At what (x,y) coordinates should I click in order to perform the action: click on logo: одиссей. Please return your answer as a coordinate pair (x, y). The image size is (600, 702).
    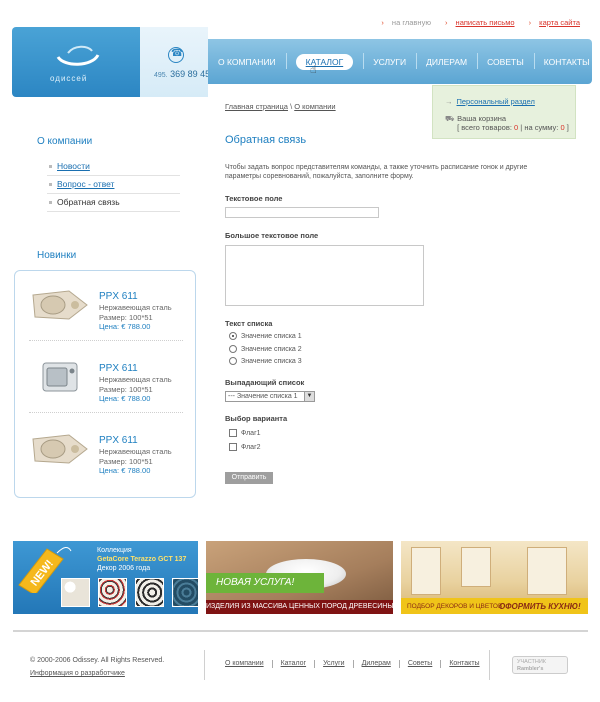
    Looking at the image, I should click on (76, 62).